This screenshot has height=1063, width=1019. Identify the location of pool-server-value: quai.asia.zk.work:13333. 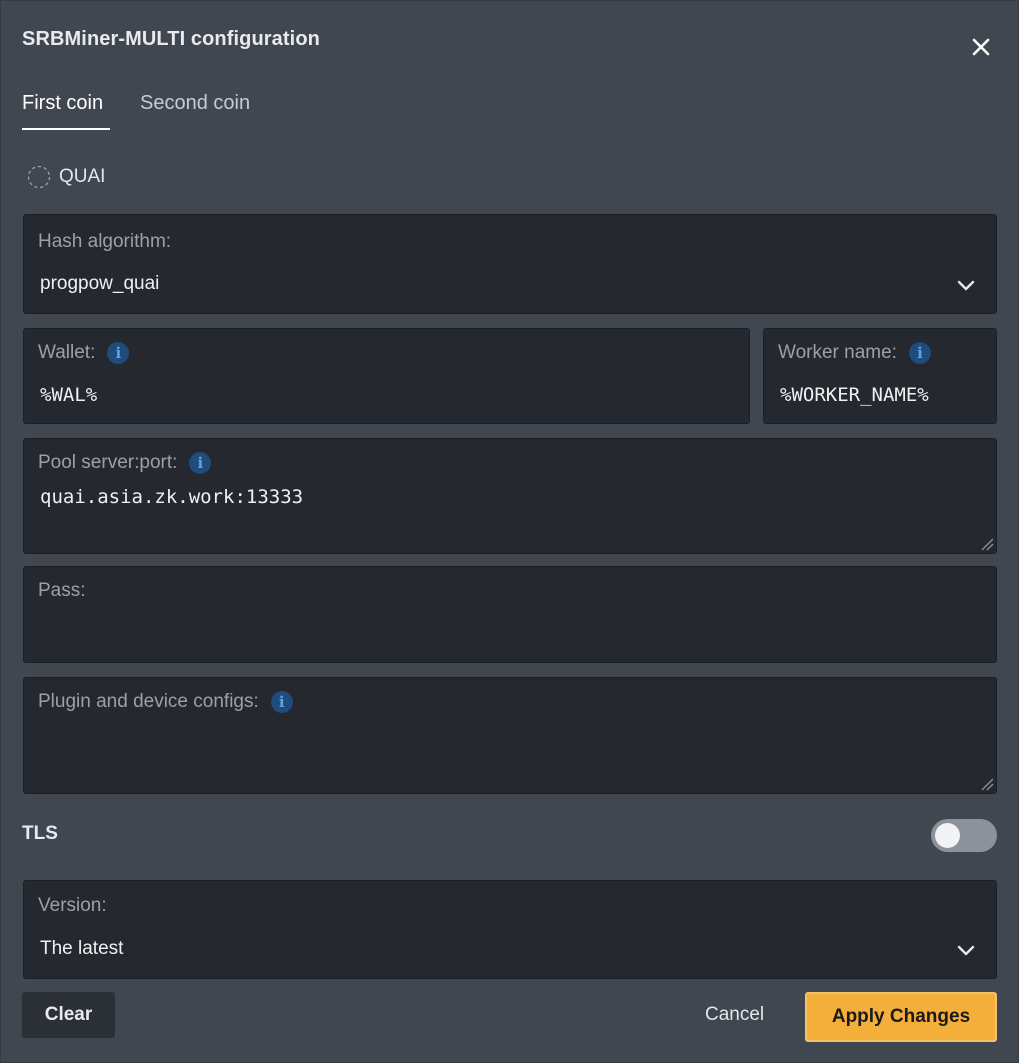
(172, 497).